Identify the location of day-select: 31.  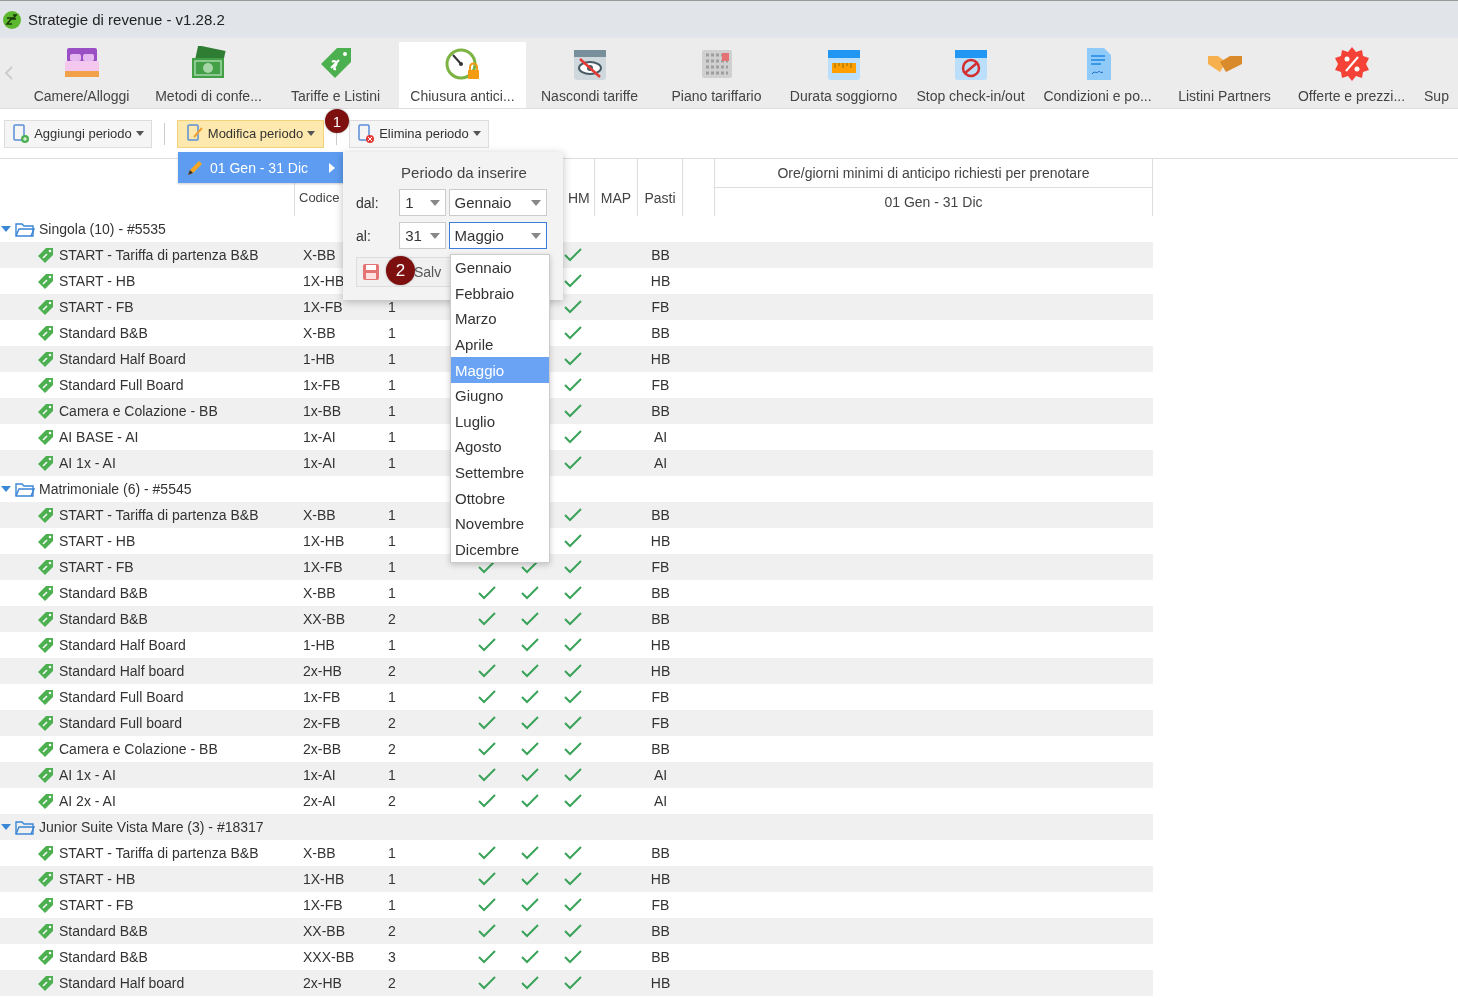
(422, 235).